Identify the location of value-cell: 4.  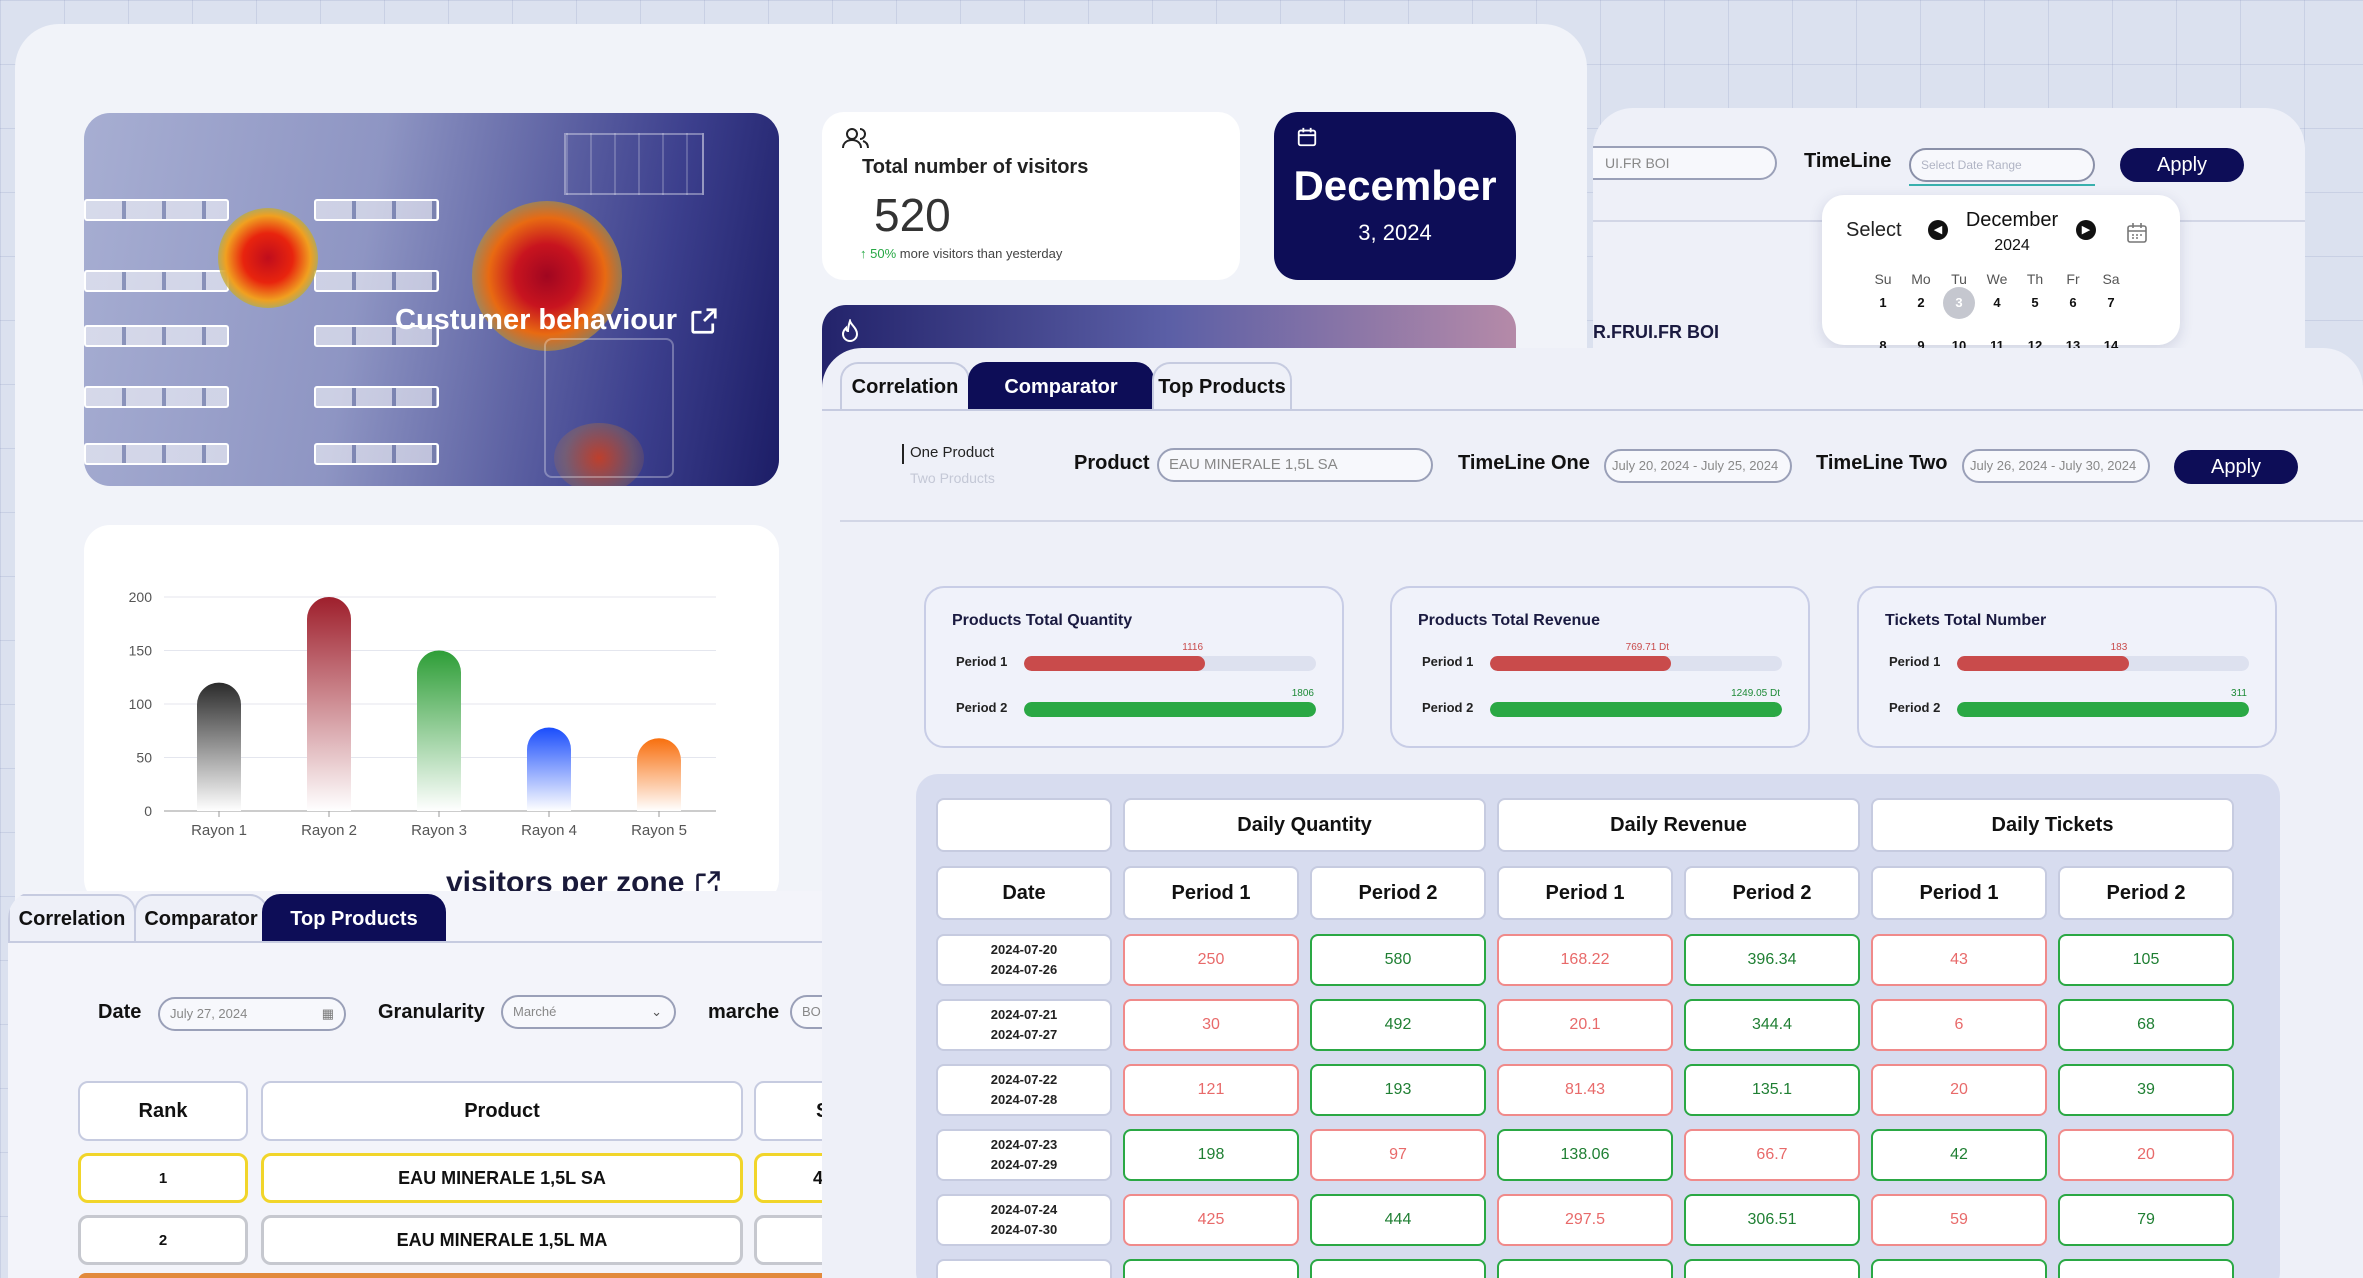
(788, 1178).